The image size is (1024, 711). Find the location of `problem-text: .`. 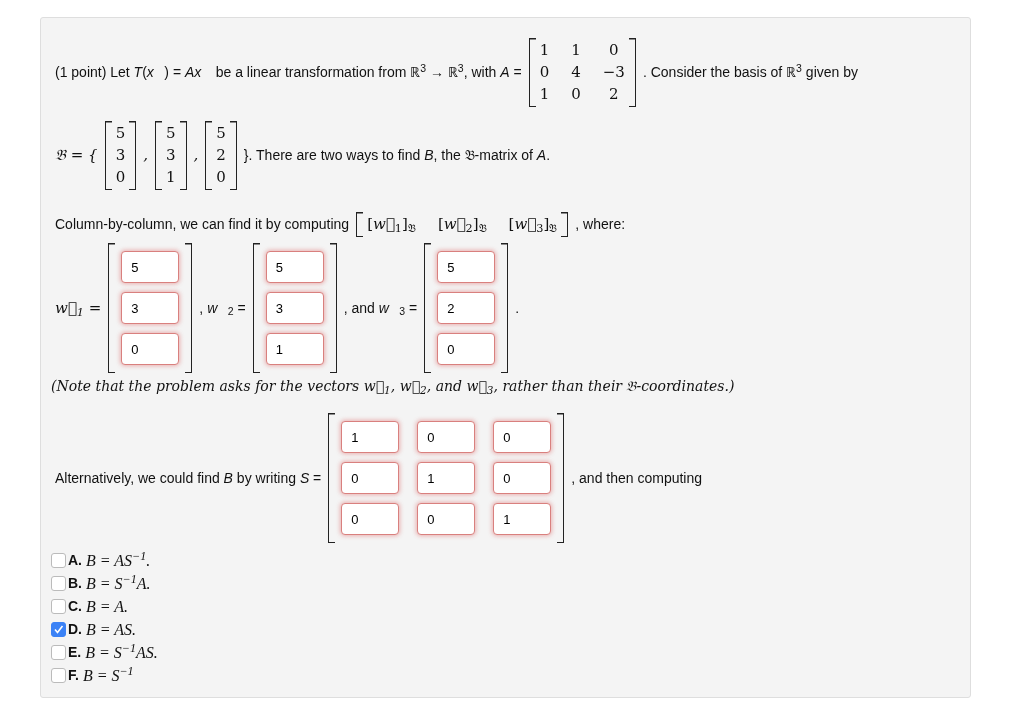

problem-text: . is located at coordinates (517, 308).